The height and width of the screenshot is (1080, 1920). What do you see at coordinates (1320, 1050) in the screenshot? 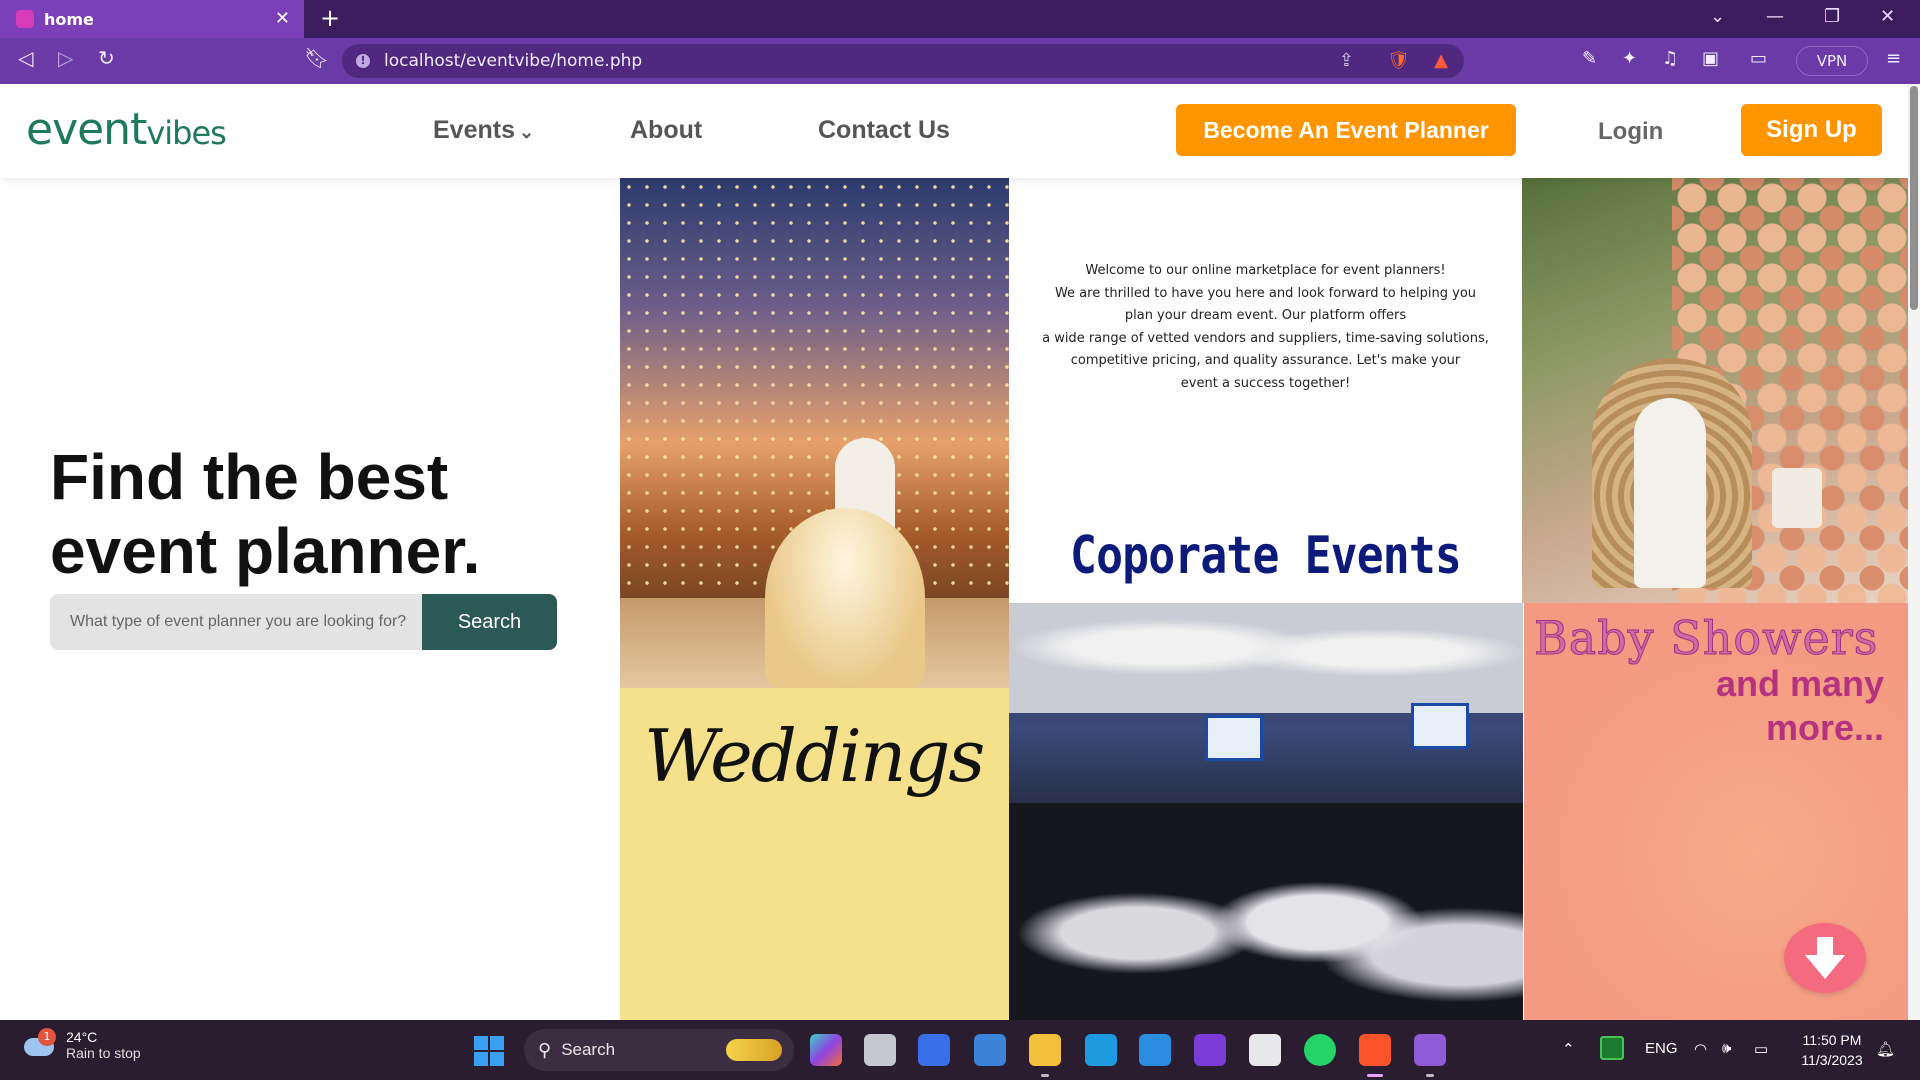
I see `whatsapp-icon` at bounding box center [1320, 1050].